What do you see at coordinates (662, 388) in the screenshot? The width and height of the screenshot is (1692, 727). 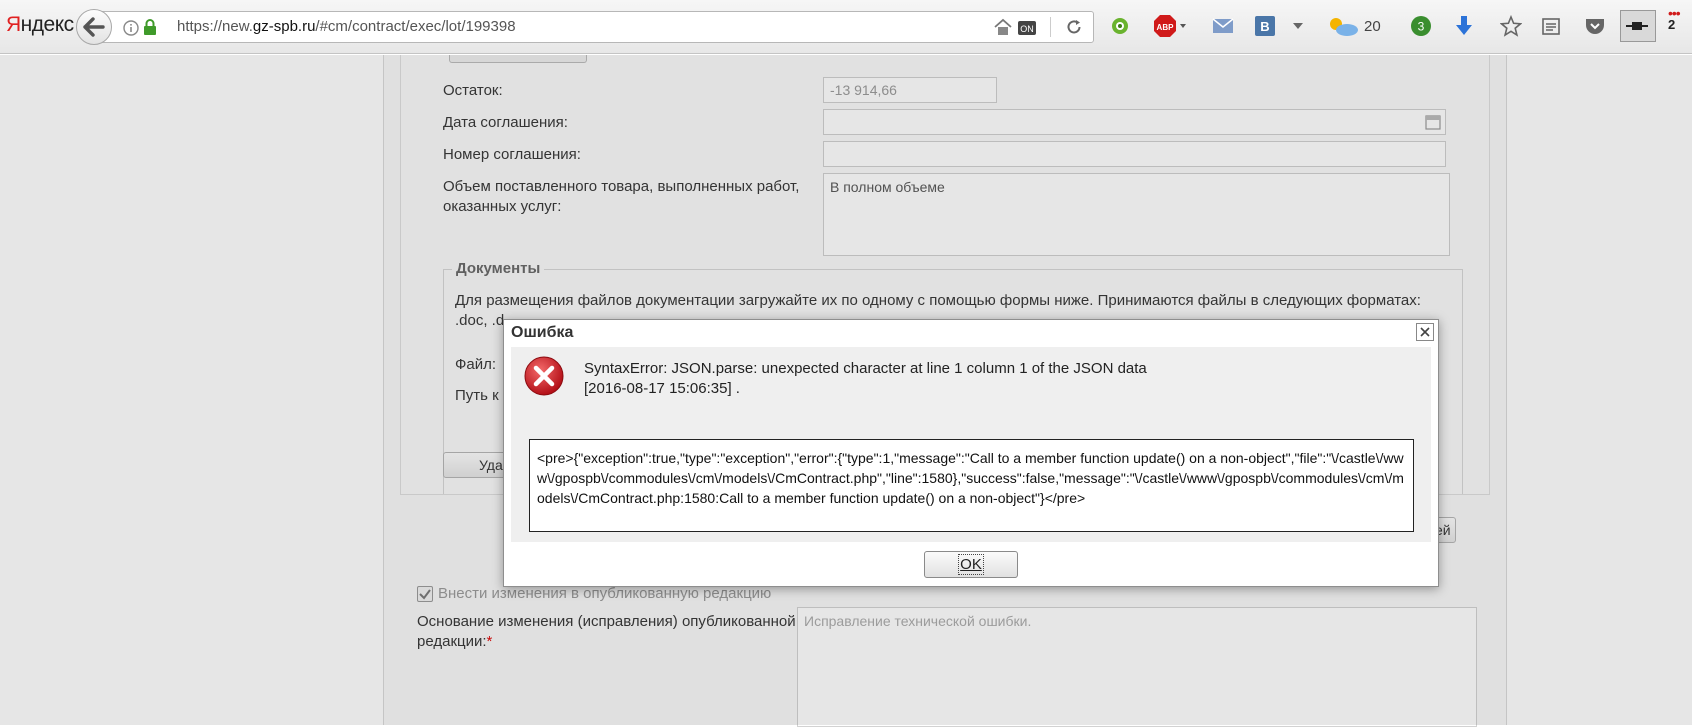 I see `error-message-line2: [2016-08-17 15:06:35] .` at bounding box center [662, 388].